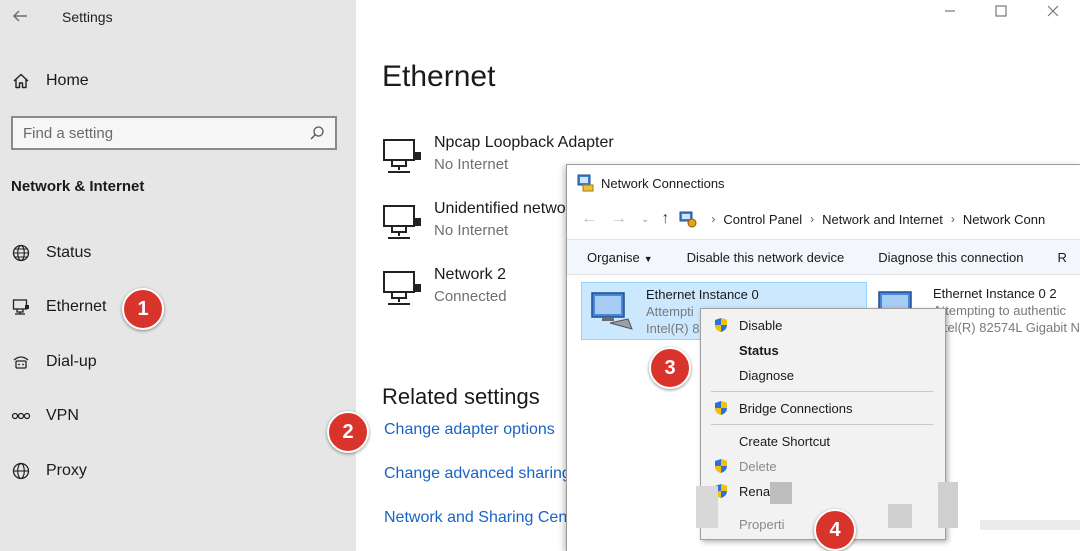 Image resolution: width=1080 pixels, height=551 pixels. I want to click on connection-status: Attempti, so click(670, 311).